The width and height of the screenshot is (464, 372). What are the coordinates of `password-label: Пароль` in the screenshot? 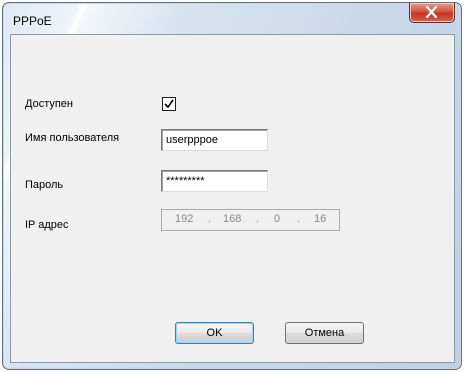 It's located at (44, 185).